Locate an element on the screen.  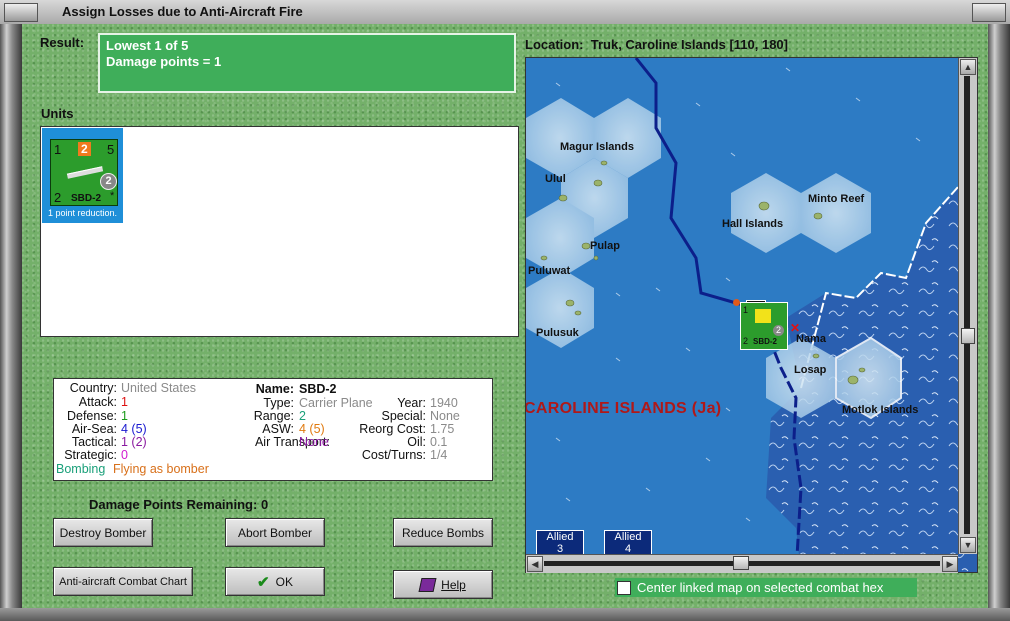
horizontal-scroll-thumb is located at coordinates (741, 563).